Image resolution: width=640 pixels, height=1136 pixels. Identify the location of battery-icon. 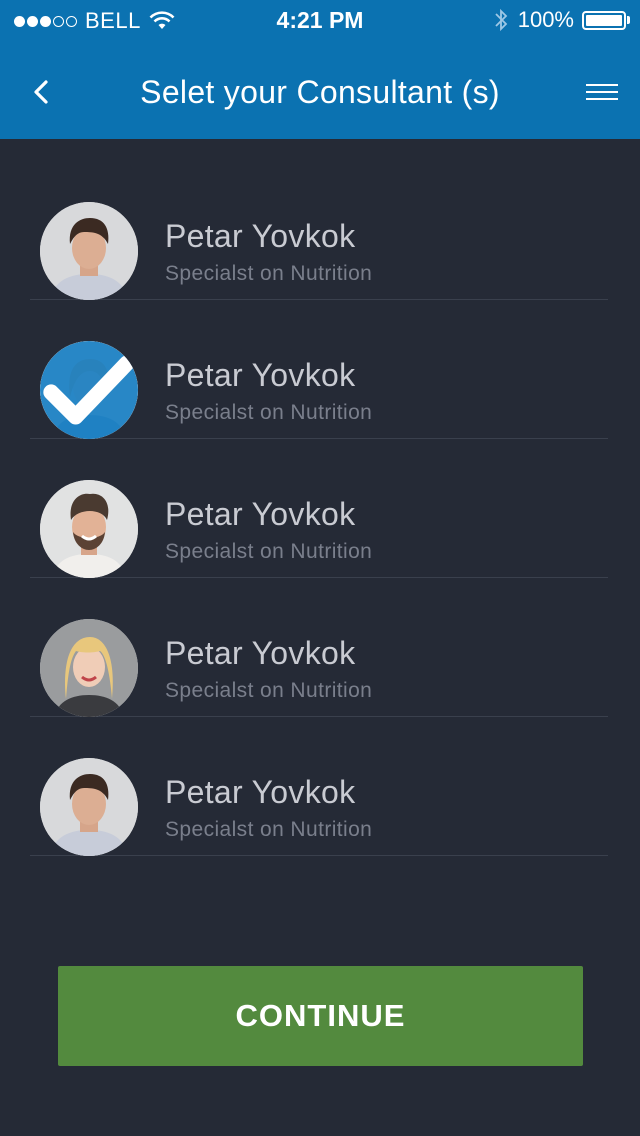
(604, 20).